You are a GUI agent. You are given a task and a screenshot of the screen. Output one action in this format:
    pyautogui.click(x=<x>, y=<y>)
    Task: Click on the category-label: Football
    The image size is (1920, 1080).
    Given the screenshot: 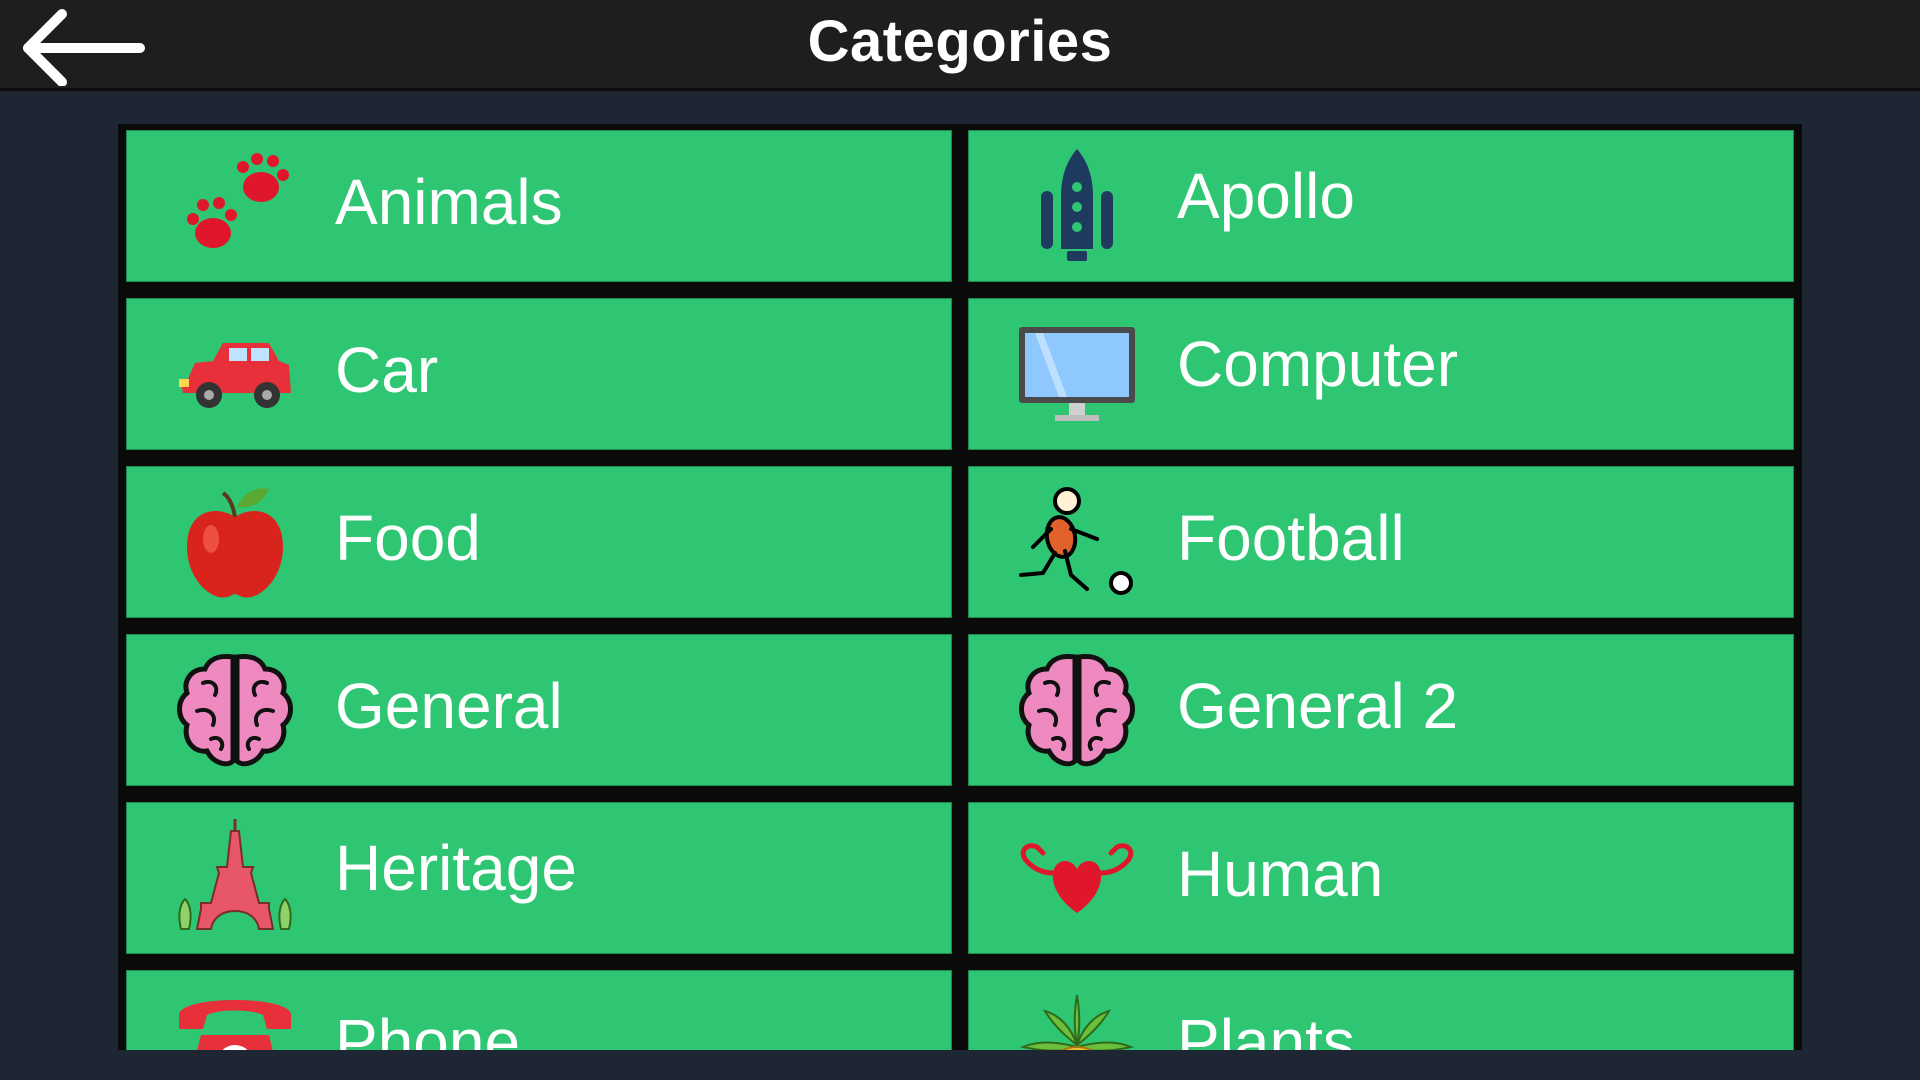 What is the action you would take?
    pyautogui.click(x=1291, y=538)
    